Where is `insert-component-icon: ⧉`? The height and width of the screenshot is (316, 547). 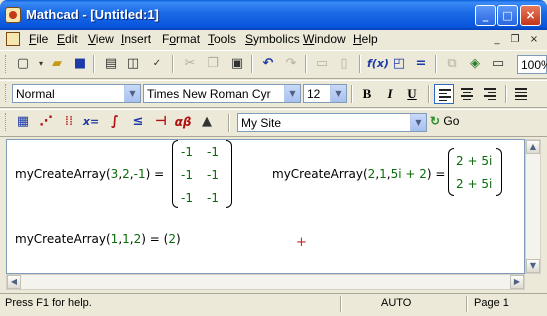
insert-component-icon: ⧉ is located at coordinates (452, 64).